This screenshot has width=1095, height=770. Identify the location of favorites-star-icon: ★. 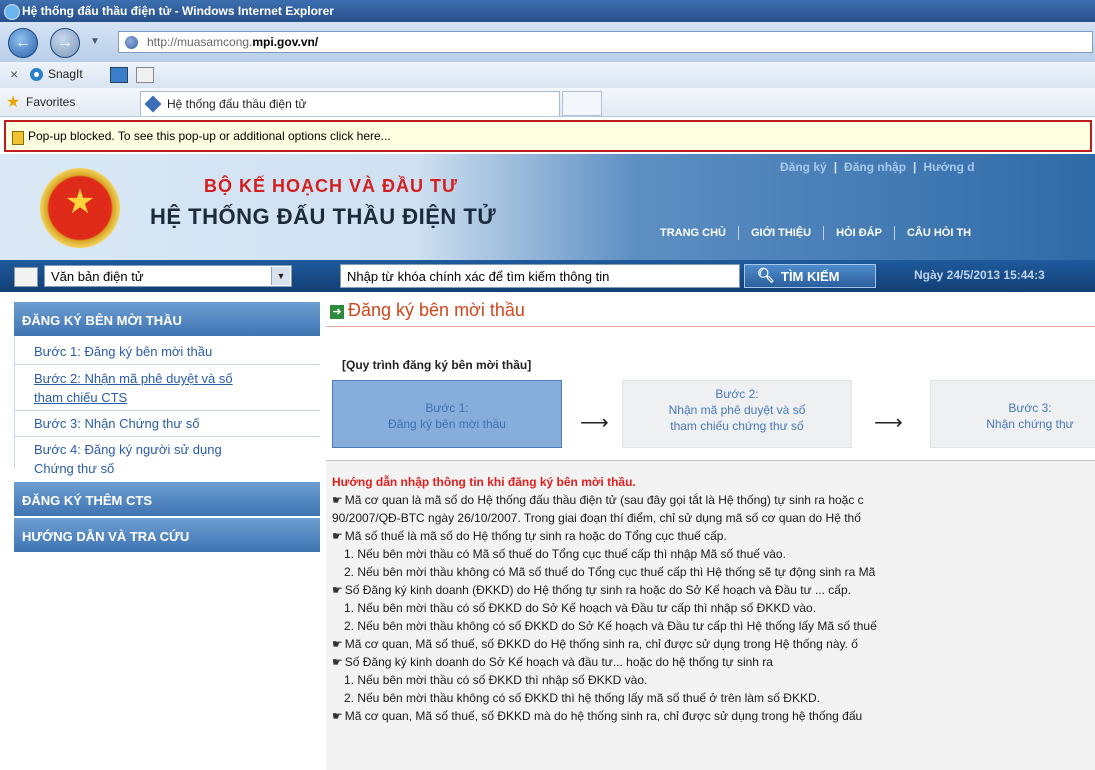
(13, 102).